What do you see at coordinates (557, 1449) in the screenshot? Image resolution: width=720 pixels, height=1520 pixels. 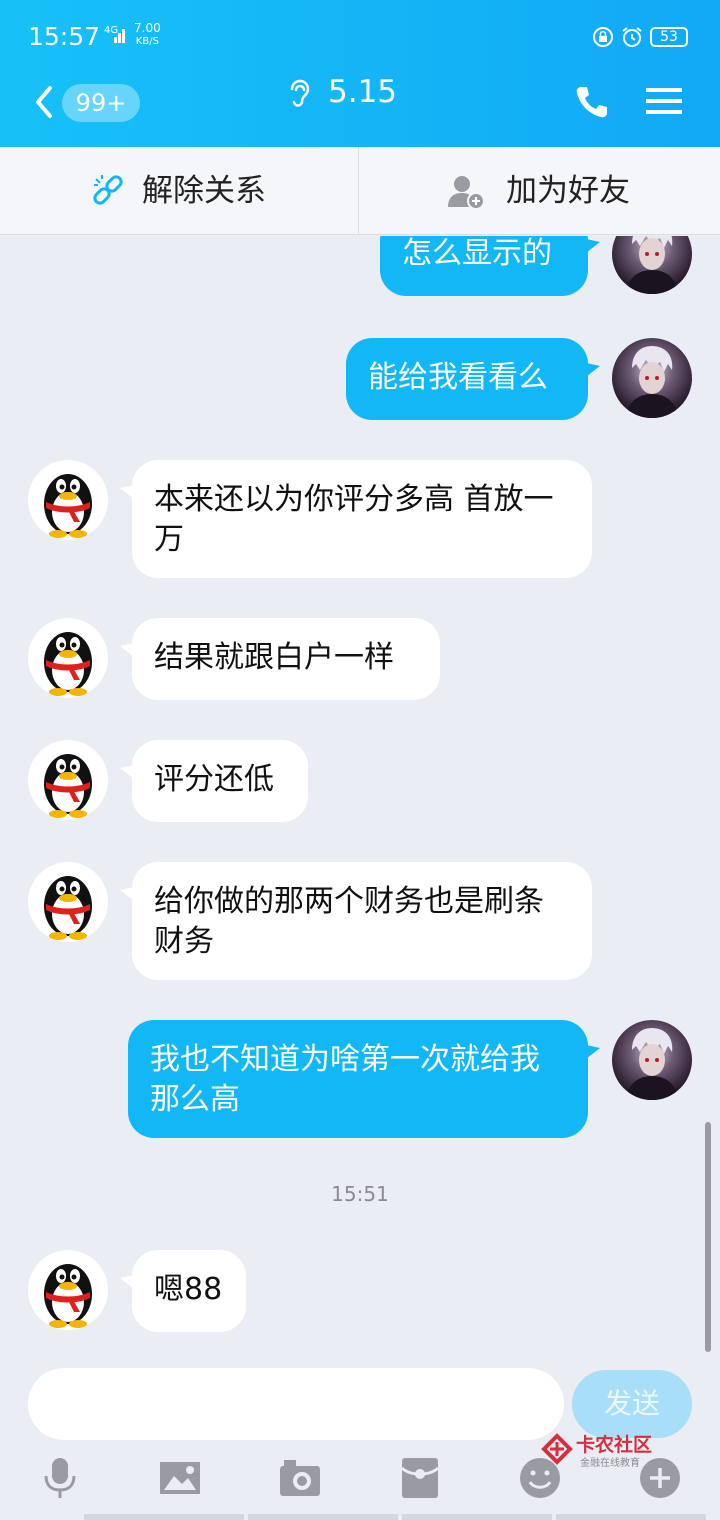 I see `watermark-logo-icon` at bounding box center [557, 1449].